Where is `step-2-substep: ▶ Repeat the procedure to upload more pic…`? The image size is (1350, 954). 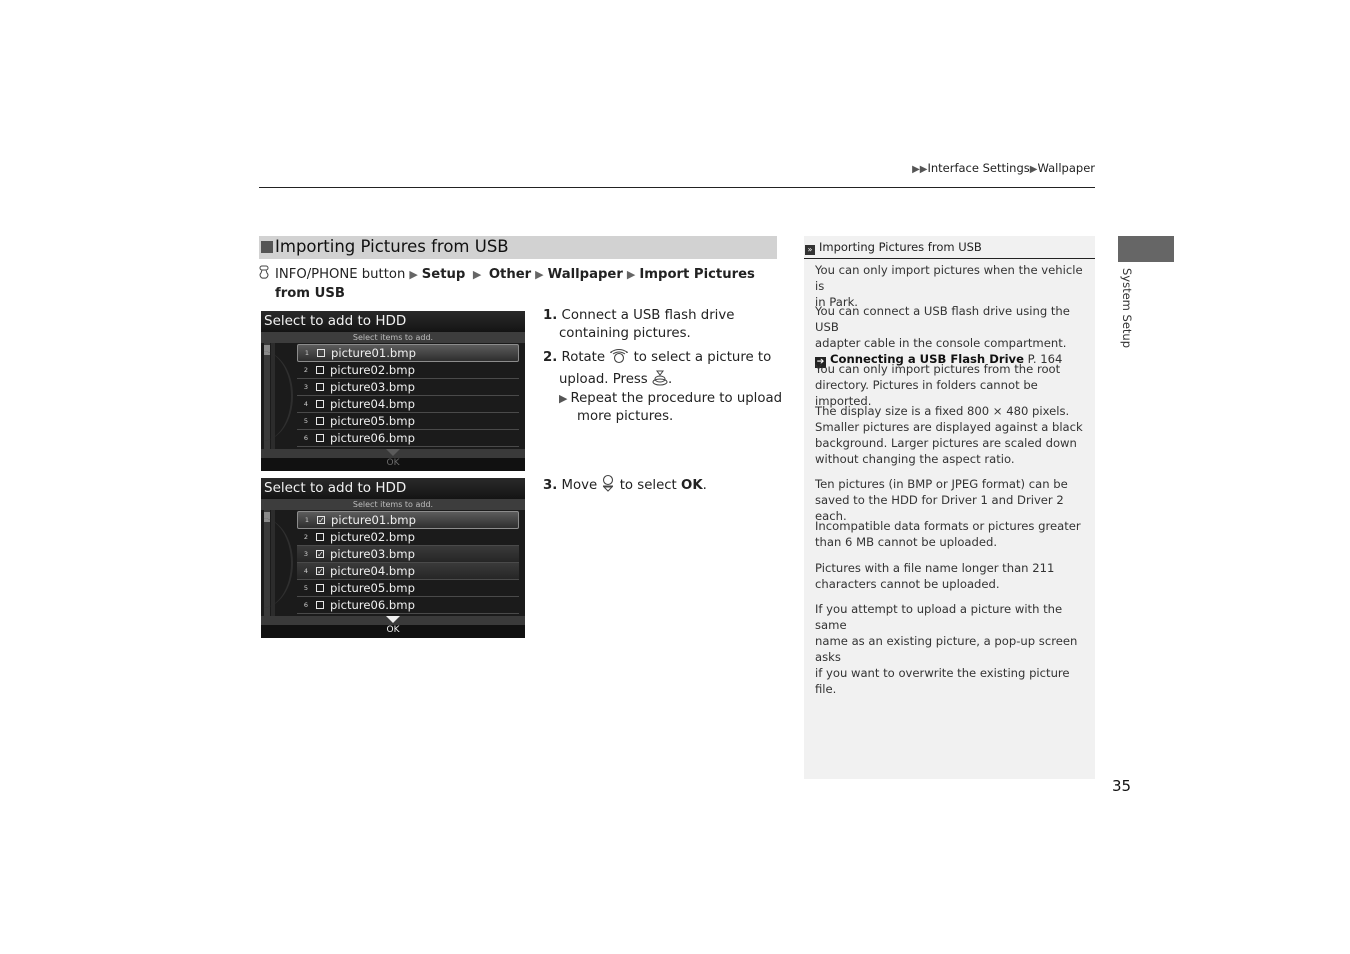
step-2-substep: ▶ Repeat the procedure to upload more pic… is located at coordinates (671, 408).